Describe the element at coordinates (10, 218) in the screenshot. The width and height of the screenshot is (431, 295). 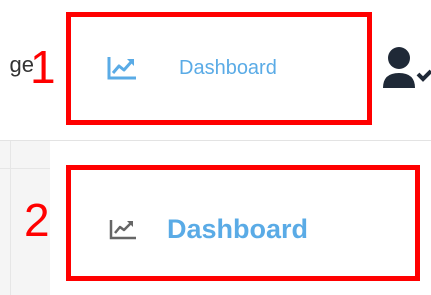
I see `table-column-line` at that location.